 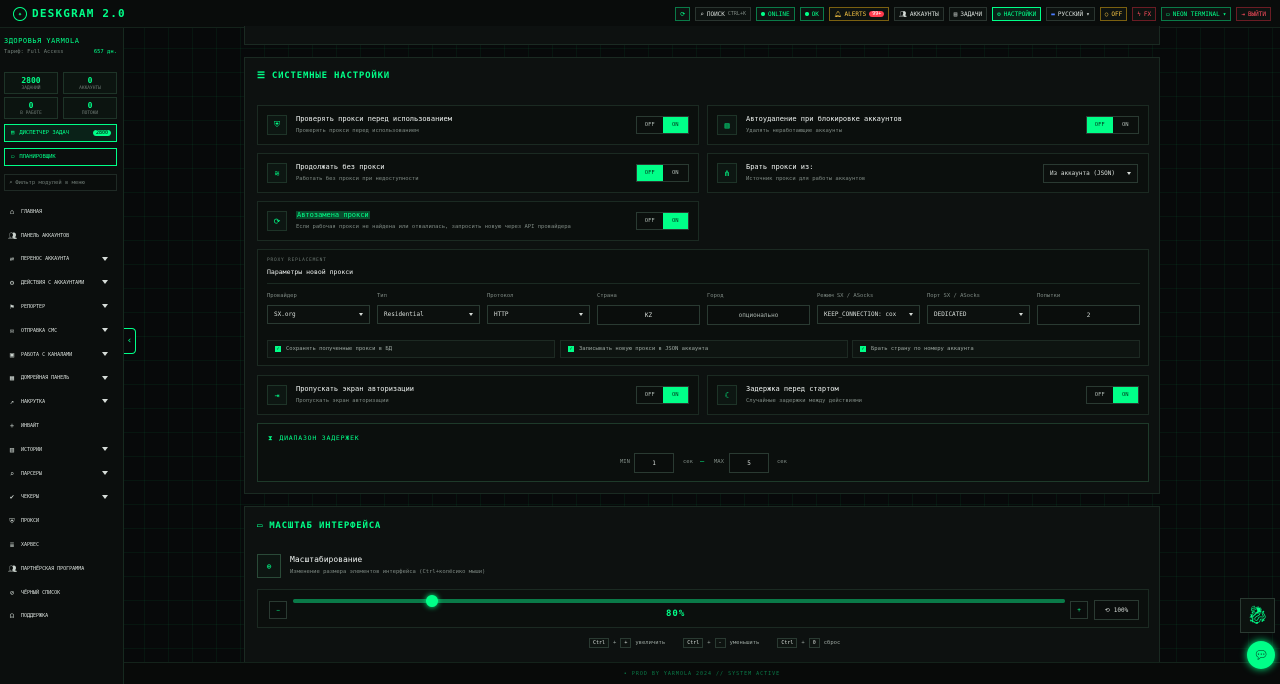 What do you see at coordinates (62, 545) in the screenshot?
I see `sidebar-item-harvest: ≣ ХАРВЕС` at bounding box center [62, 545].